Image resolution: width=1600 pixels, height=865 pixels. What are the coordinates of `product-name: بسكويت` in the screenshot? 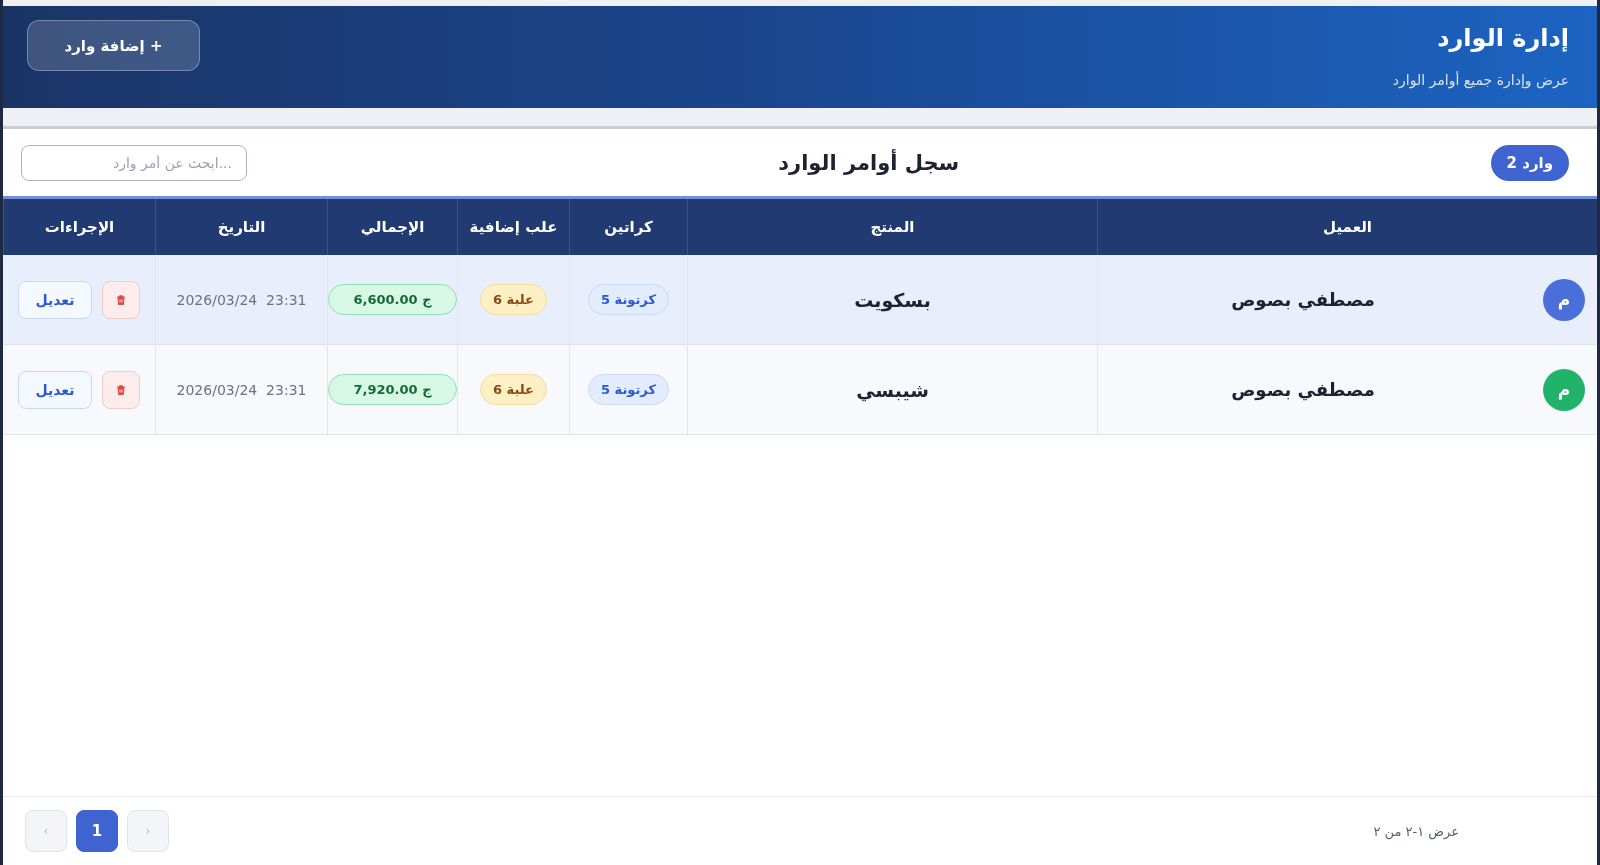 It's located at (892, 299).